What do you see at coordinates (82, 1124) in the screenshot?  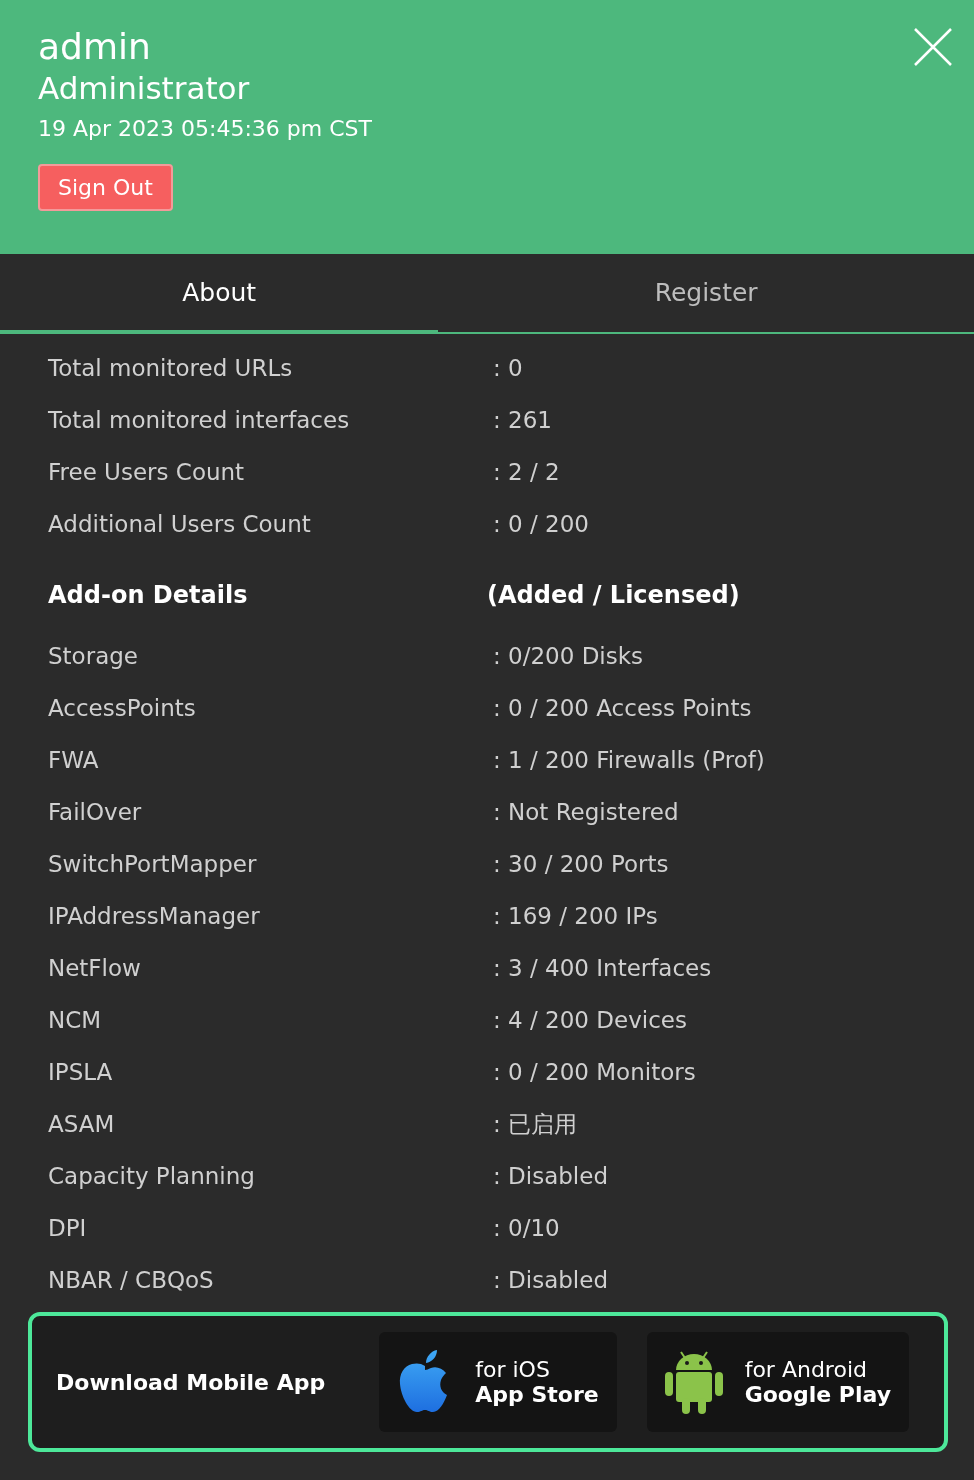 I see `addon-label: ASAM` at bounding box center [82, 1124].